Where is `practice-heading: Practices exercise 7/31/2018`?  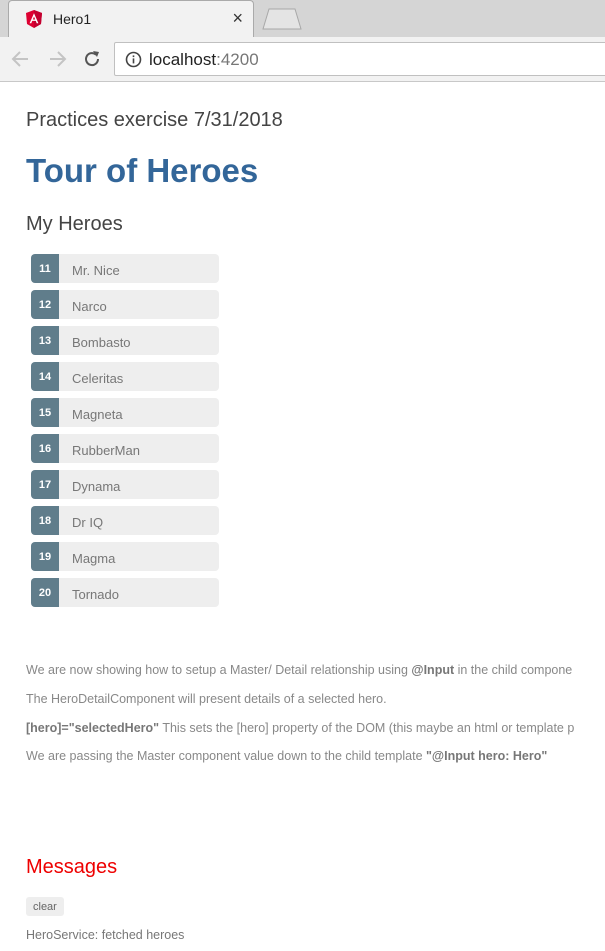 practice-heading: Practices exercise 7/31/2018 is located at coordinates (154, 120).